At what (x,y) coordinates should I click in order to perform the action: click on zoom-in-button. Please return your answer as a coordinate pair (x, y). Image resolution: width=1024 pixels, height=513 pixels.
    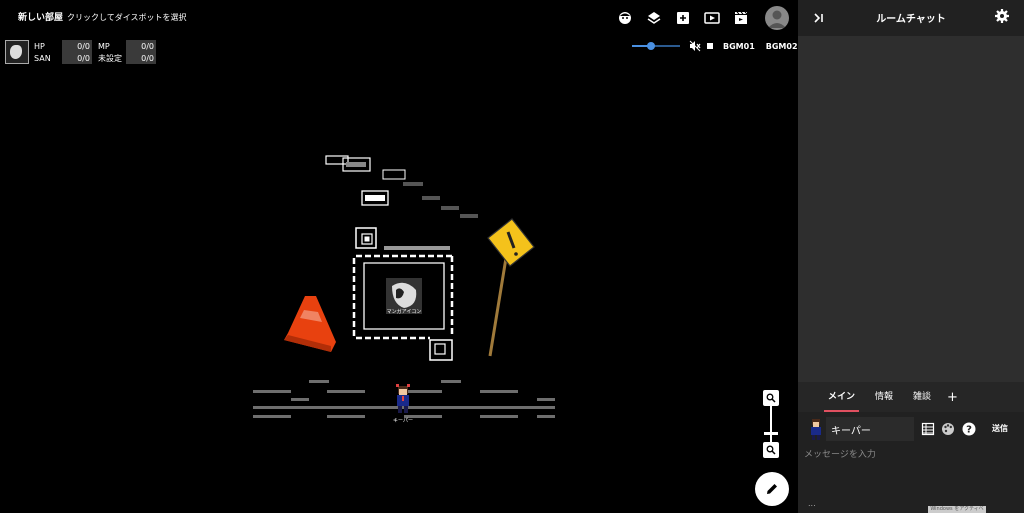
    Looking at the image, I should click on (771, 398).